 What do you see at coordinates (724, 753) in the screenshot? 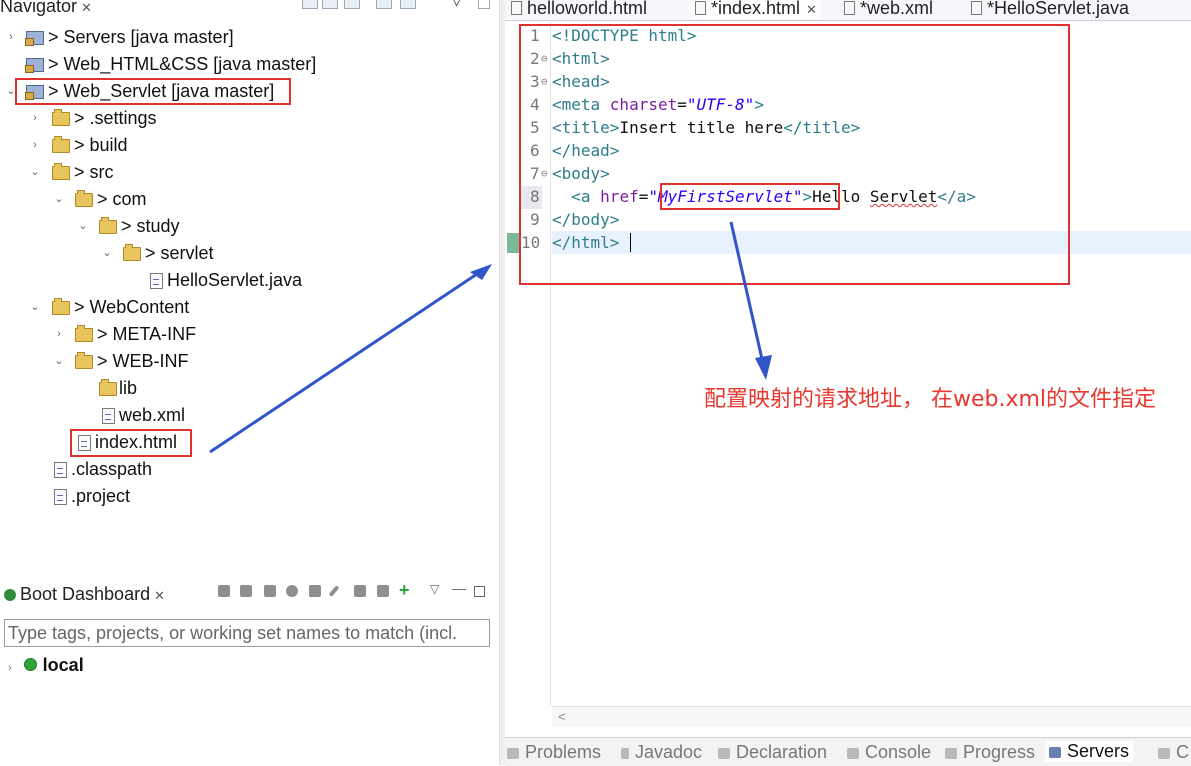
I see `declaration-icon` at bounding box center [724, 753].